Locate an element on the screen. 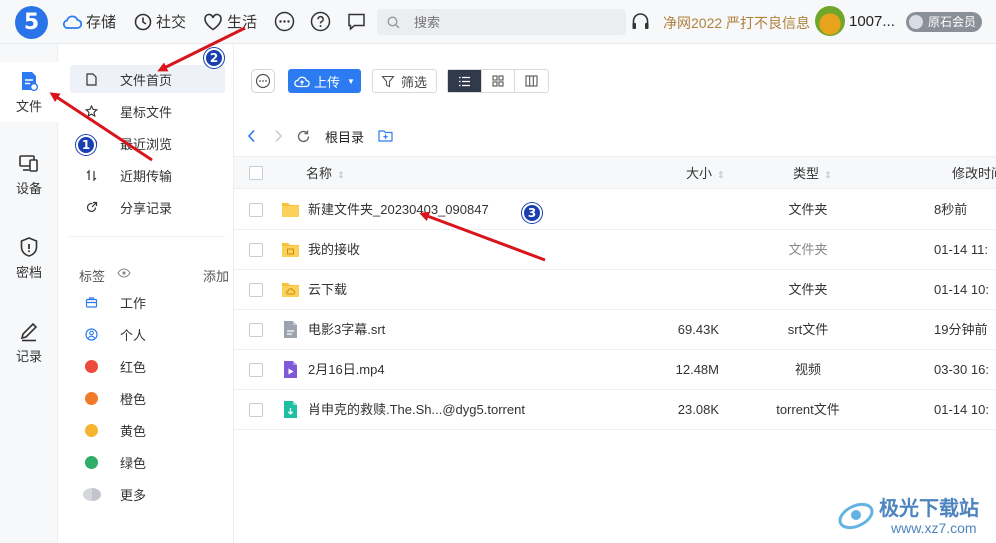 The height and width of the screenshot is (543, 996). message-icon is located at coordinates (356, 21).